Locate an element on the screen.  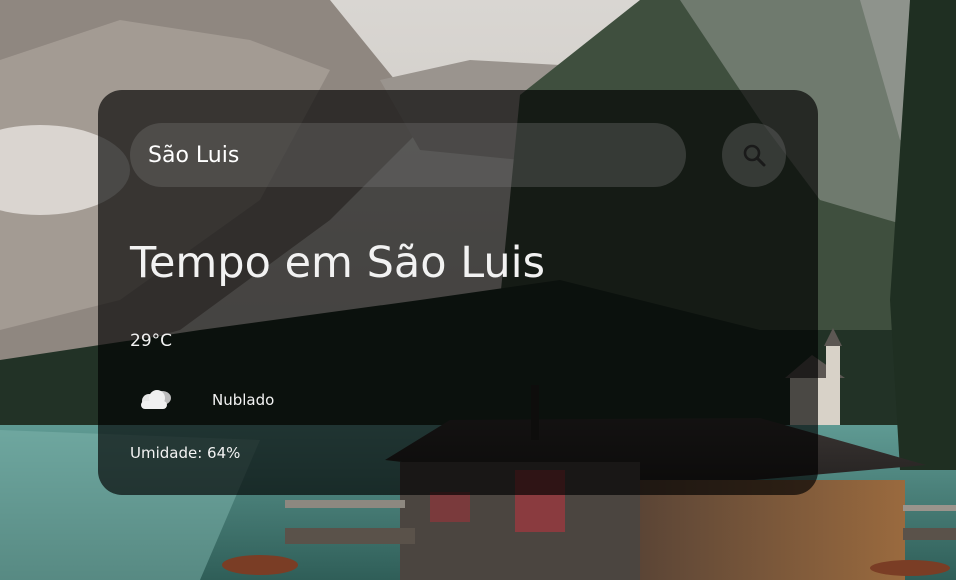
search-icon is located at coordinates (754, 155).